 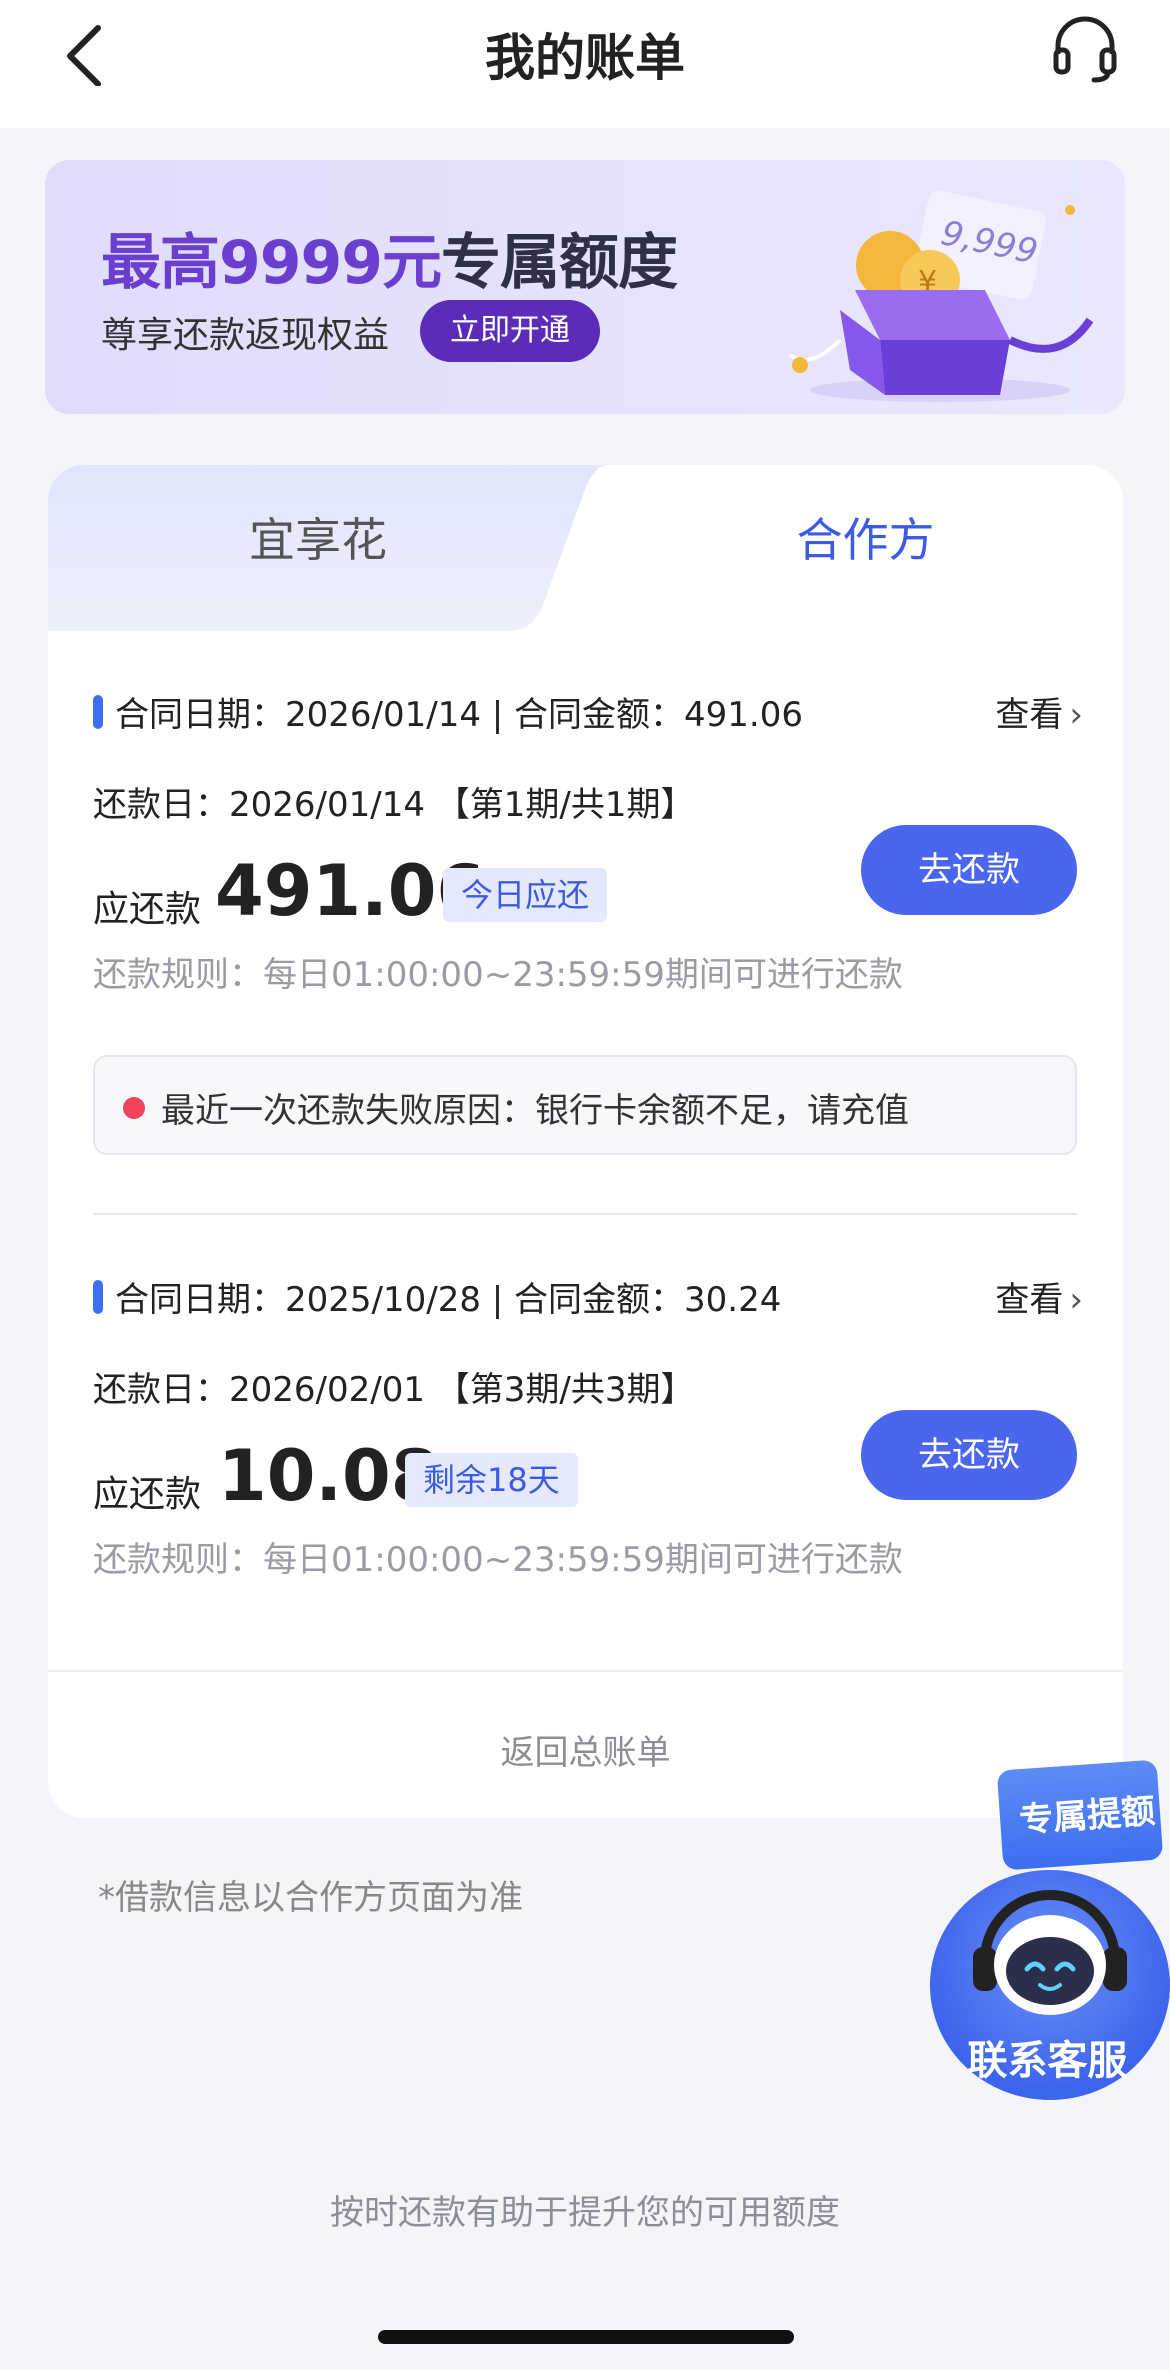 I want to click on contract-info: 合同日期：2026/01/14 | 合同金额：491.06, so click(x=459, y=715).